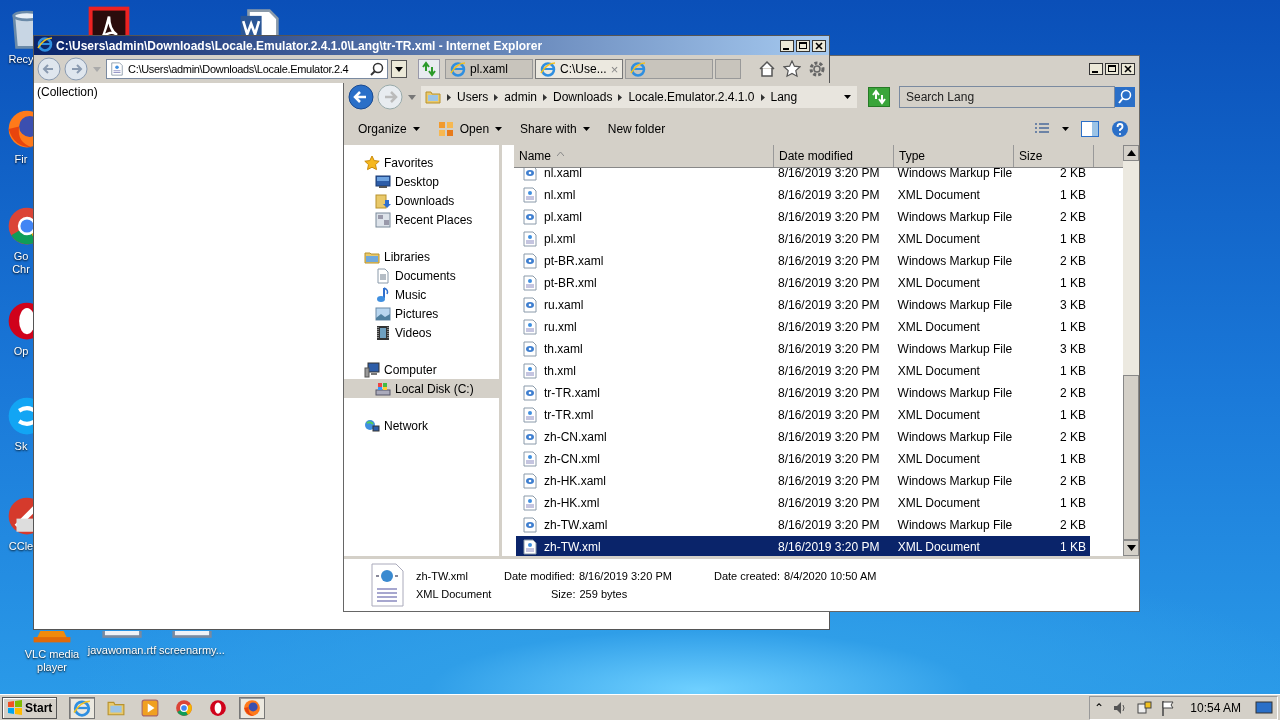  I want to click on nav-item: Videos, so click(421, 332).